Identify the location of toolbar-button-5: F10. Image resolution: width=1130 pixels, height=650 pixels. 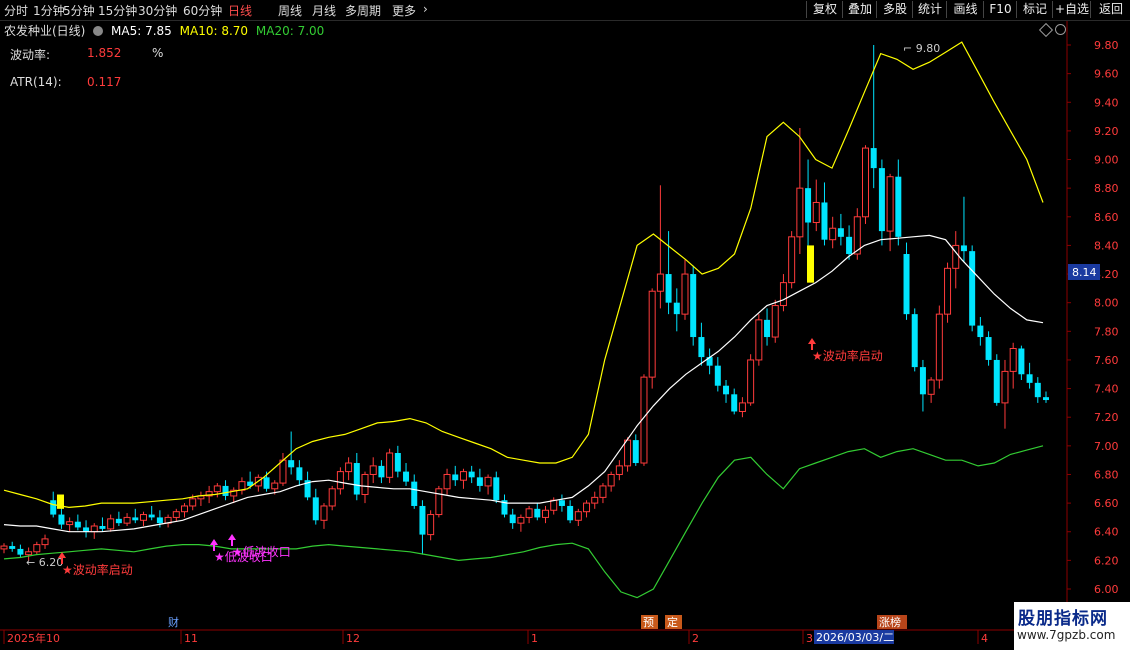
(1000, 9).